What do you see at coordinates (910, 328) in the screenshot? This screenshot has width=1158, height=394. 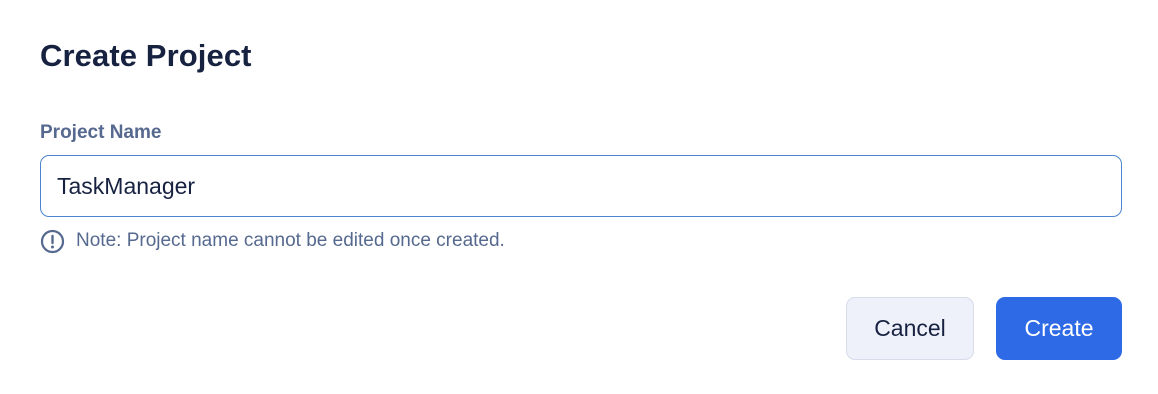 I see `cancel-button: Cancel` at bounding box center [910, 328].